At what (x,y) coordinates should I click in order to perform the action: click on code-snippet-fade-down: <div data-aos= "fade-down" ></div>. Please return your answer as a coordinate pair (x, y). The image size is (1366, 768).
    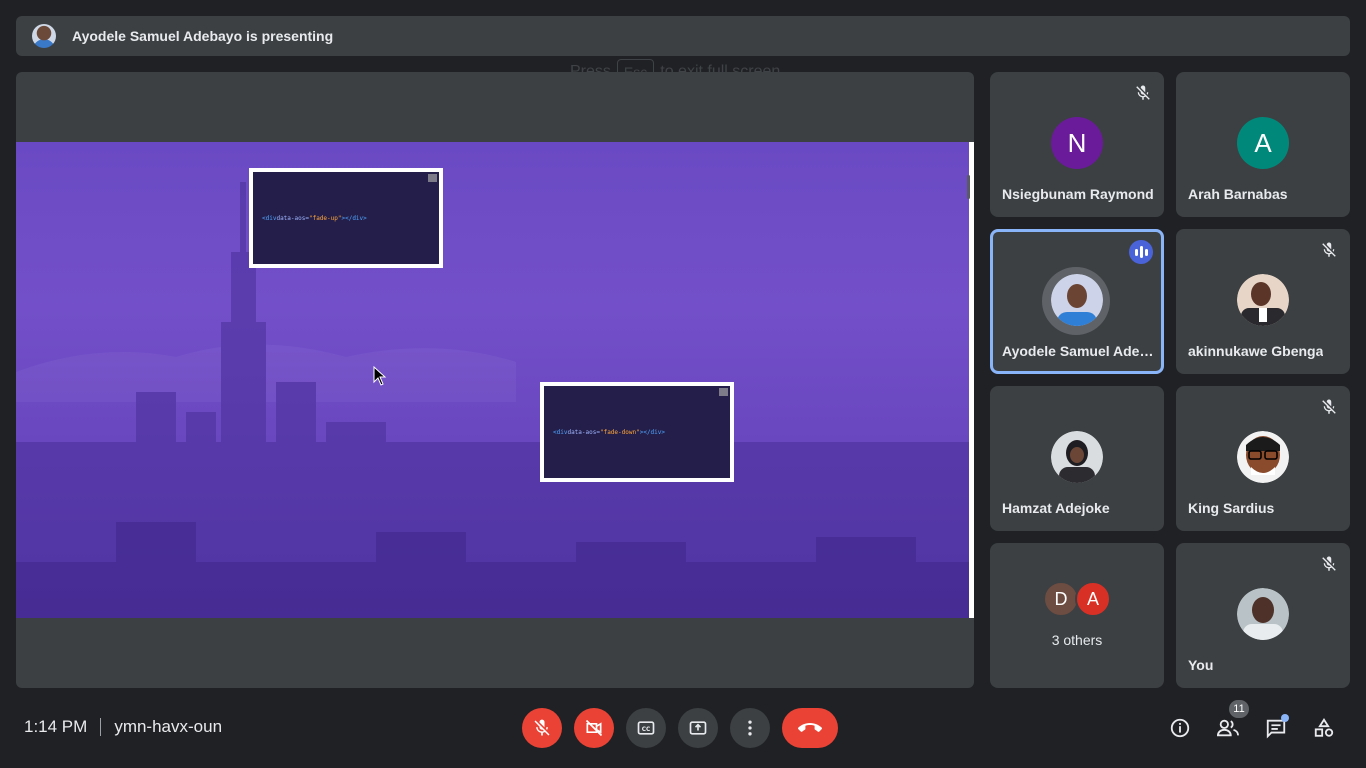
    Looking at the image, I should click on (637, 432).